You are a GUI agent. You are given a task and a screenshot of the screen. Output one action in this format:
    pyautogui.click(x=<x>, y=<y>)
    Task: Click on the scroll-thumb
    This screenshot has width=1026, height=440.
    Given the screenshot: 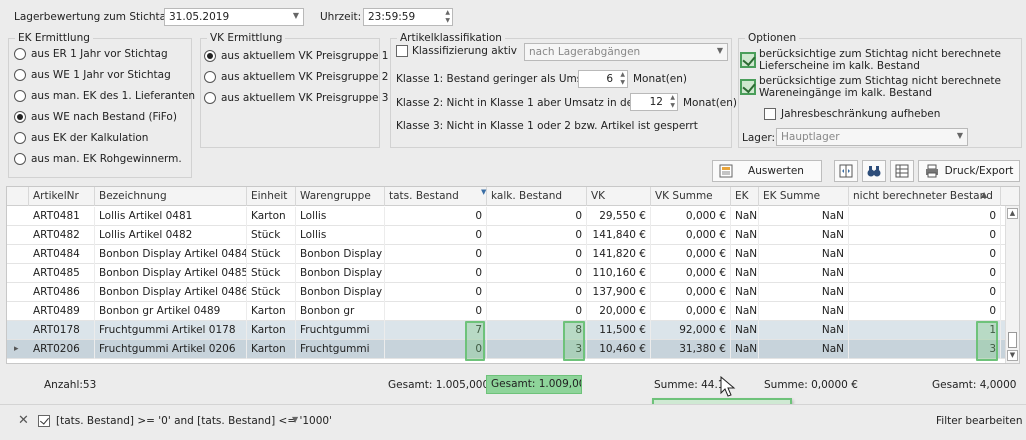 What is the action you would take?
    pyautogui.click(x=1012, y=340)
    